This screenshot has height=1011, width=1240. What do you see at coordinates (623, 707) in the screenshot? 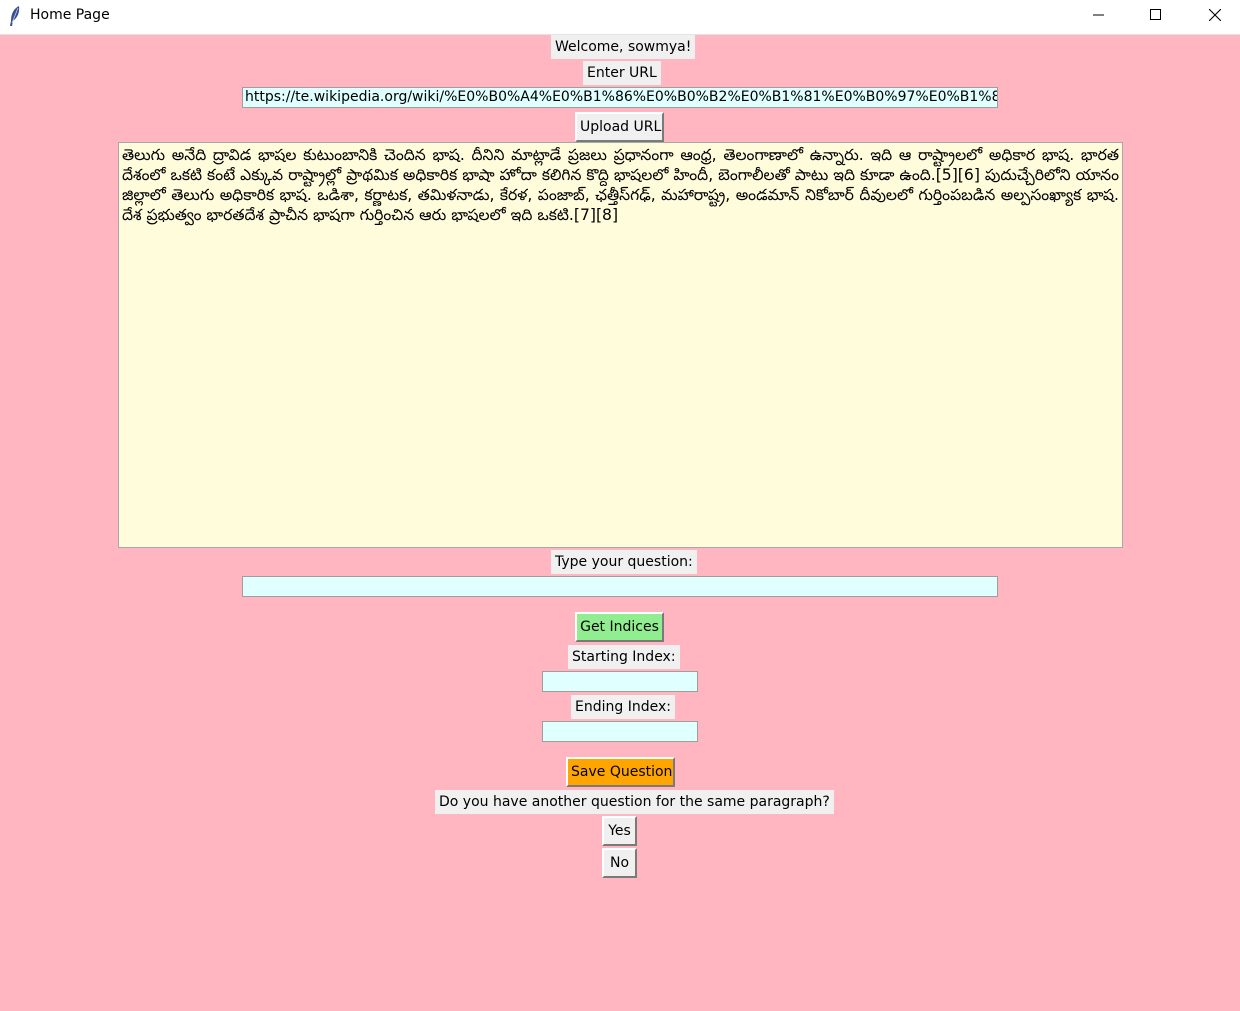
I see `ending-index-label: Ending Index:` at bounding box center [623, 707].